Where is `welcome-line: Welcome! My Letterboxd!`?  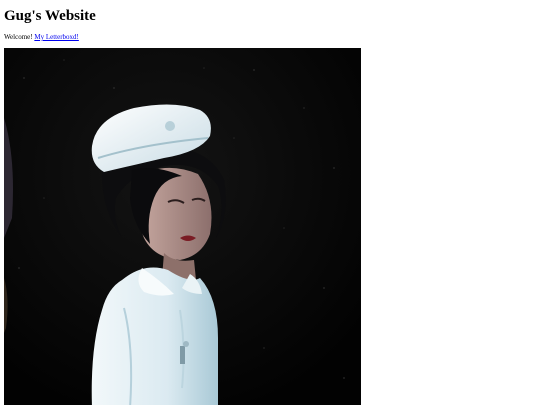
welcome-line: Welcome! My Letterboxd! is located at coordinates (41, 37).